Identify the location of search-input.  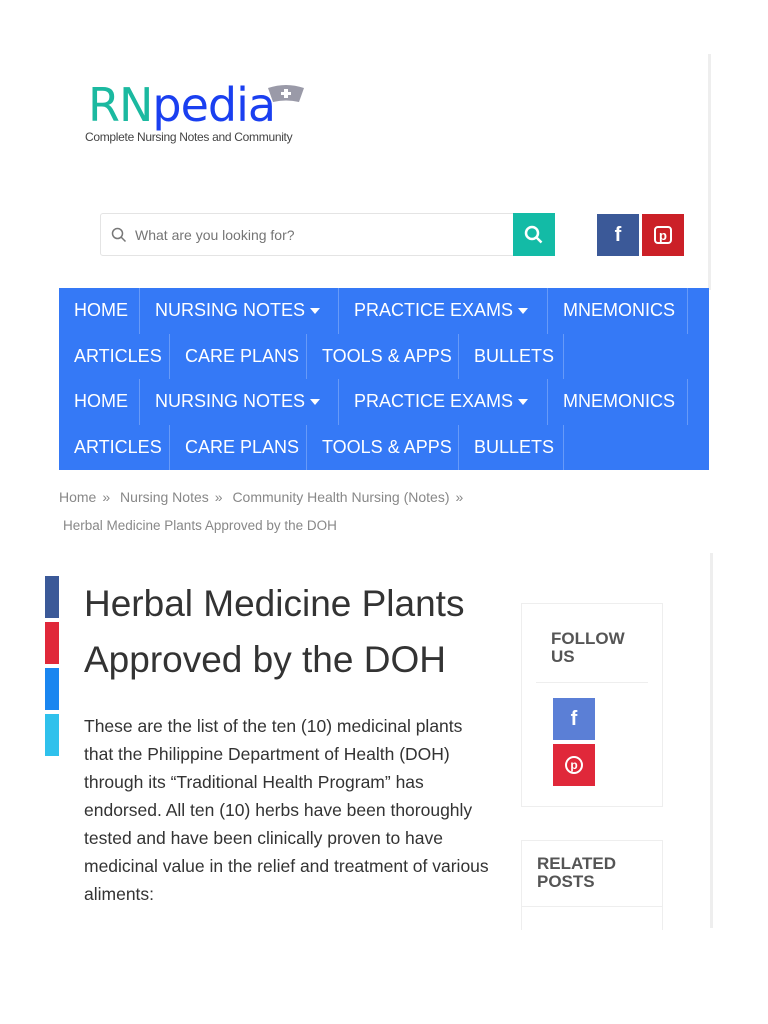
(315, 234).